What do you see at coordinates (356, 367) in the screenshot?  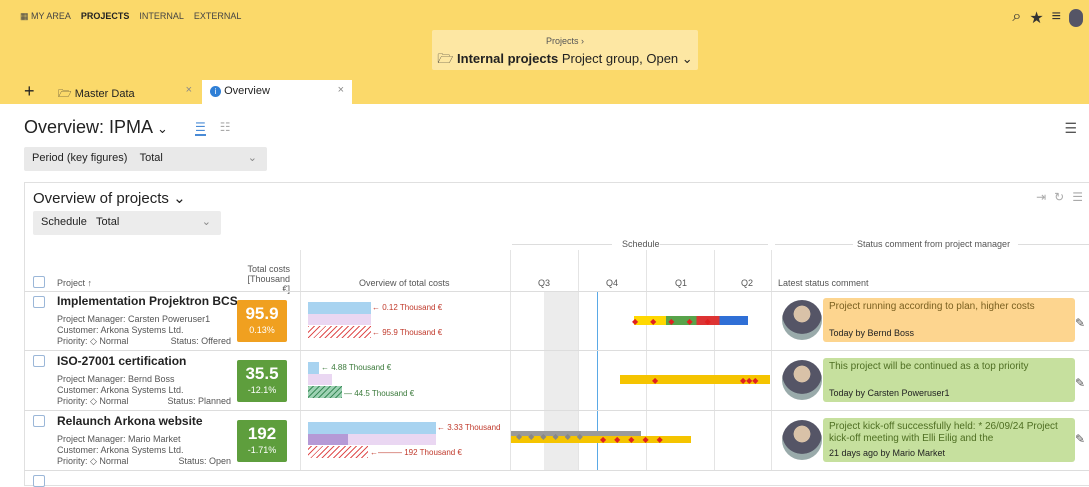 I see `cost-label: ← 4.88 Thousand €` at bounding box center [356, 367].